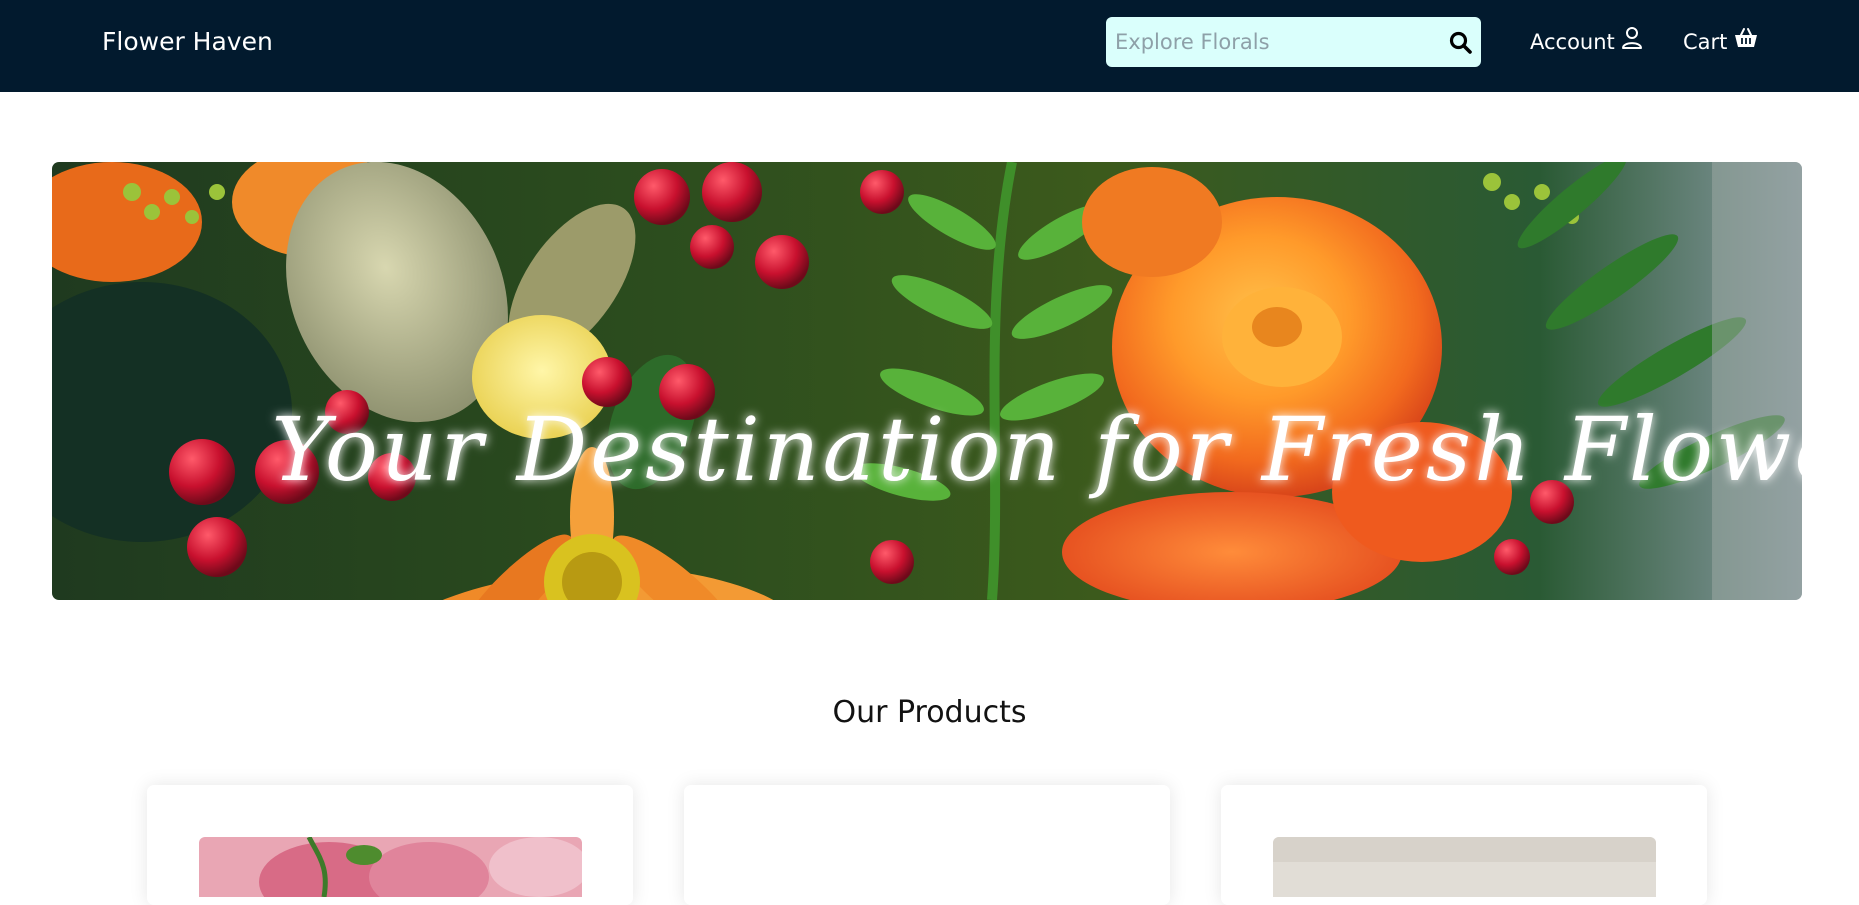 This screenshot has height=905, width=1859. I want to click on cart-label: Cart, so click(1705, 42).